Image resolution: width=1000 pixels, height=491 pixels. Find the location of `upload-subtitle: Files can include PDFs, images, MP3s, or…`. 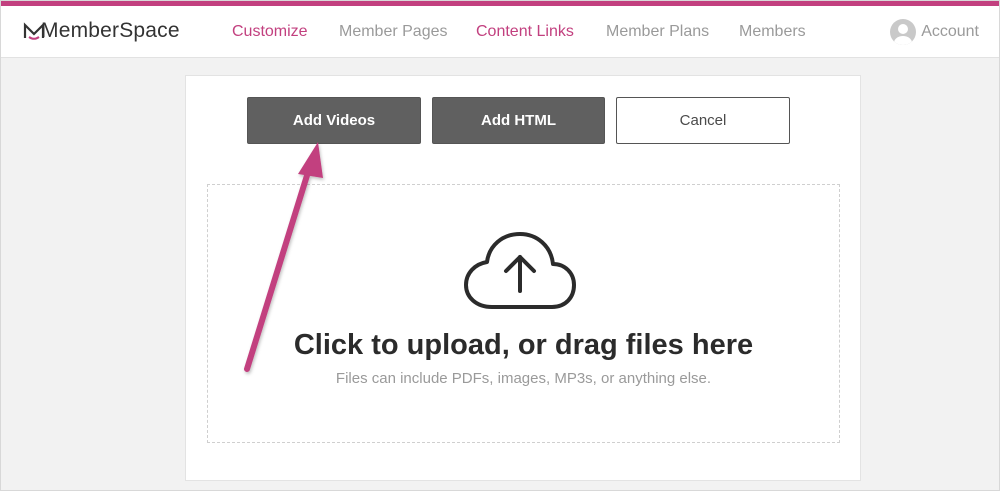

upload-subtitle: Files can include PDFs, images, MP3s, or… is located at coordinates (523, 378).